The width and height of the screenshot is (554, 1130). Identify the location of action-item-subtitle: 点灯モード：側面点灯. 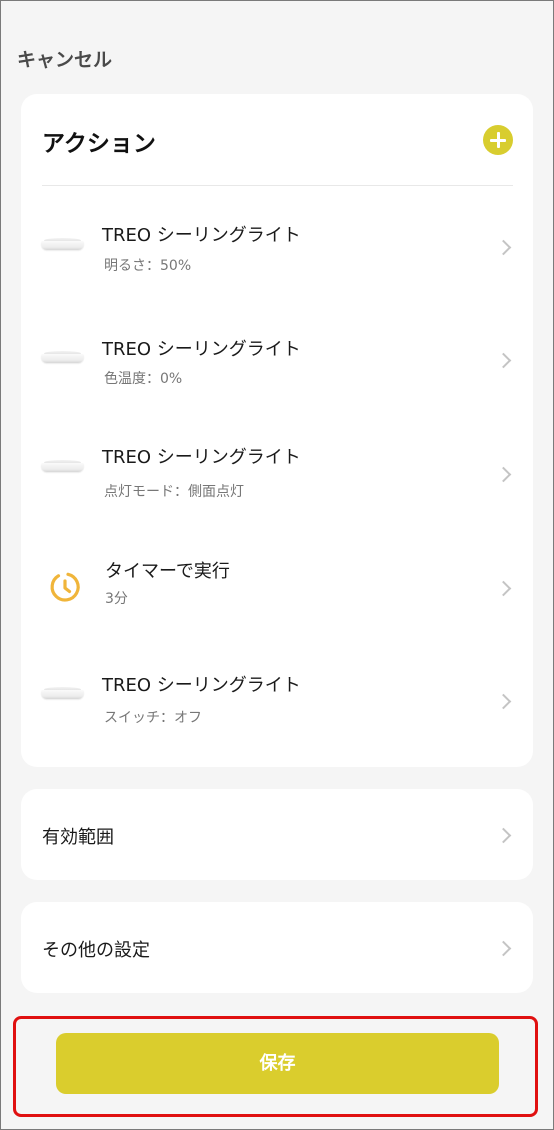
(174, 492).